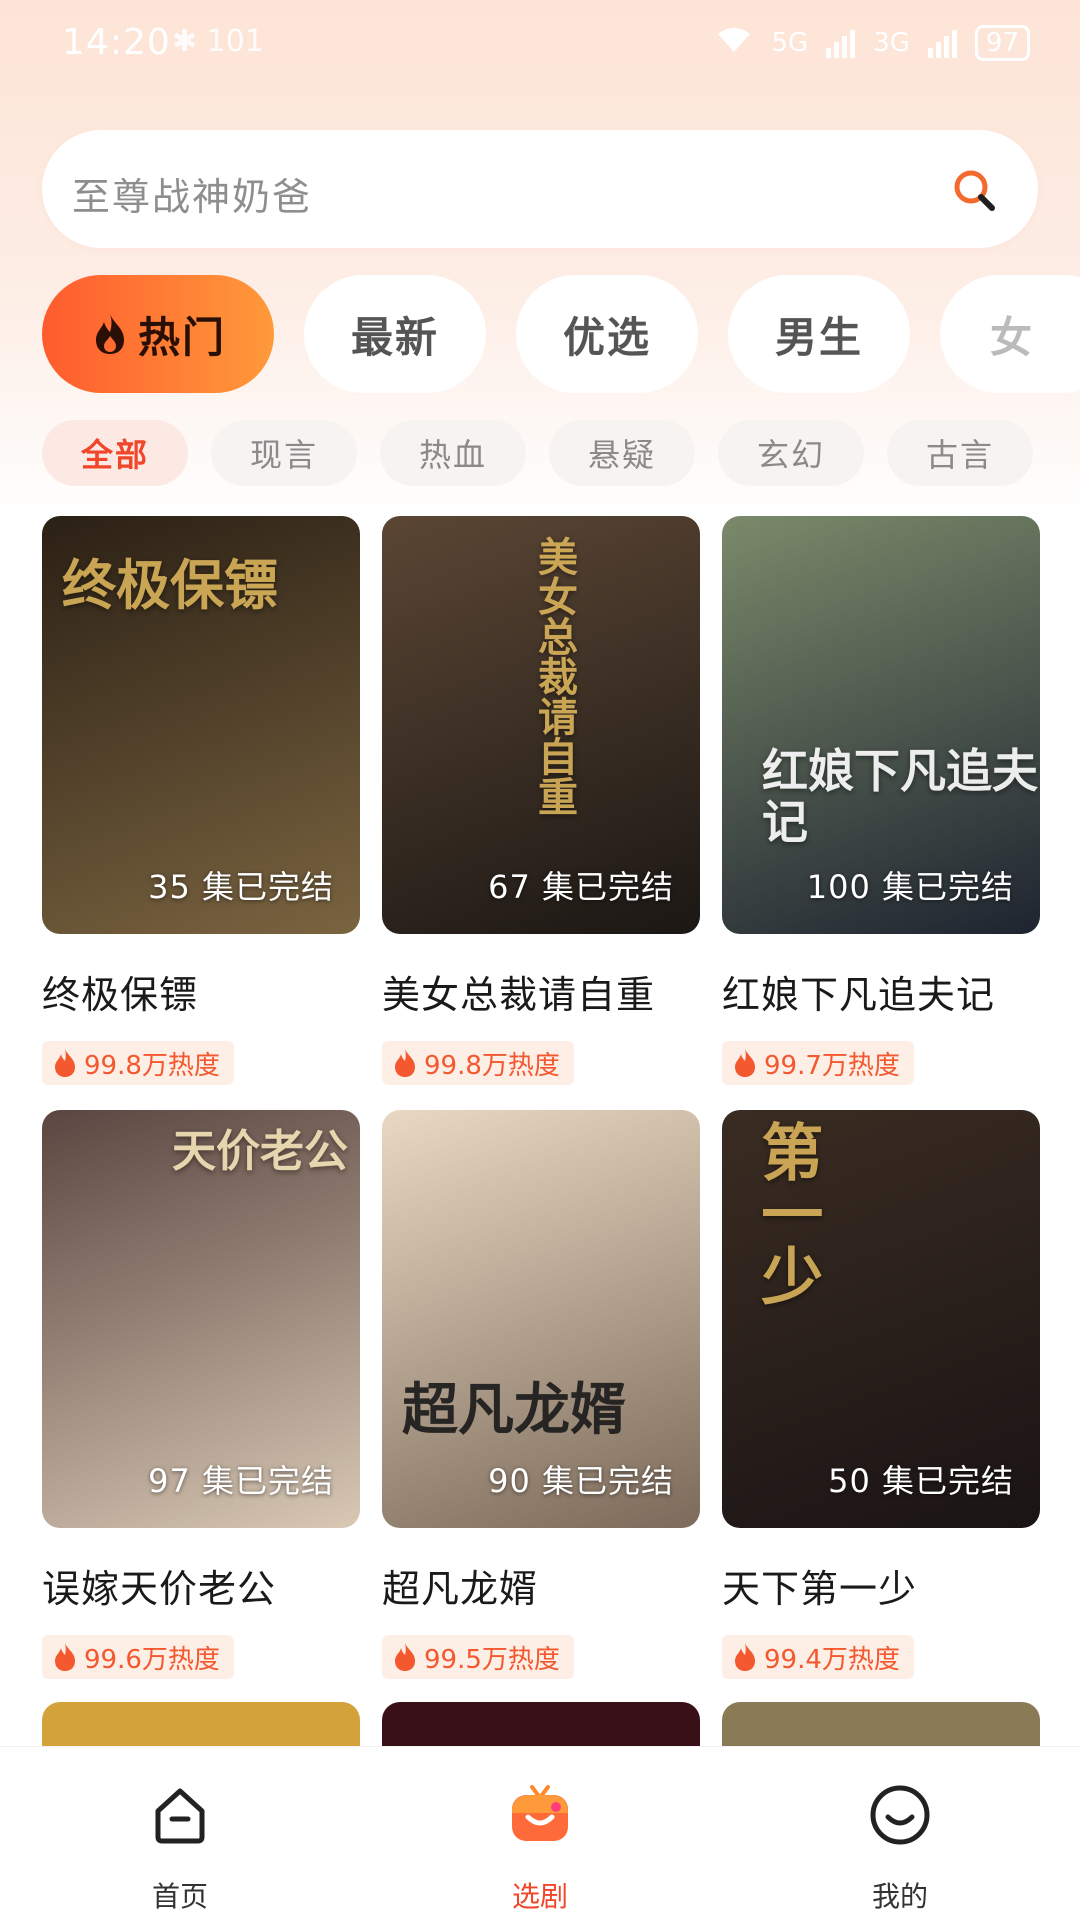  I want to click on drama-poster: 美女总裁请自重 67 集已完结, so click(541, 725).